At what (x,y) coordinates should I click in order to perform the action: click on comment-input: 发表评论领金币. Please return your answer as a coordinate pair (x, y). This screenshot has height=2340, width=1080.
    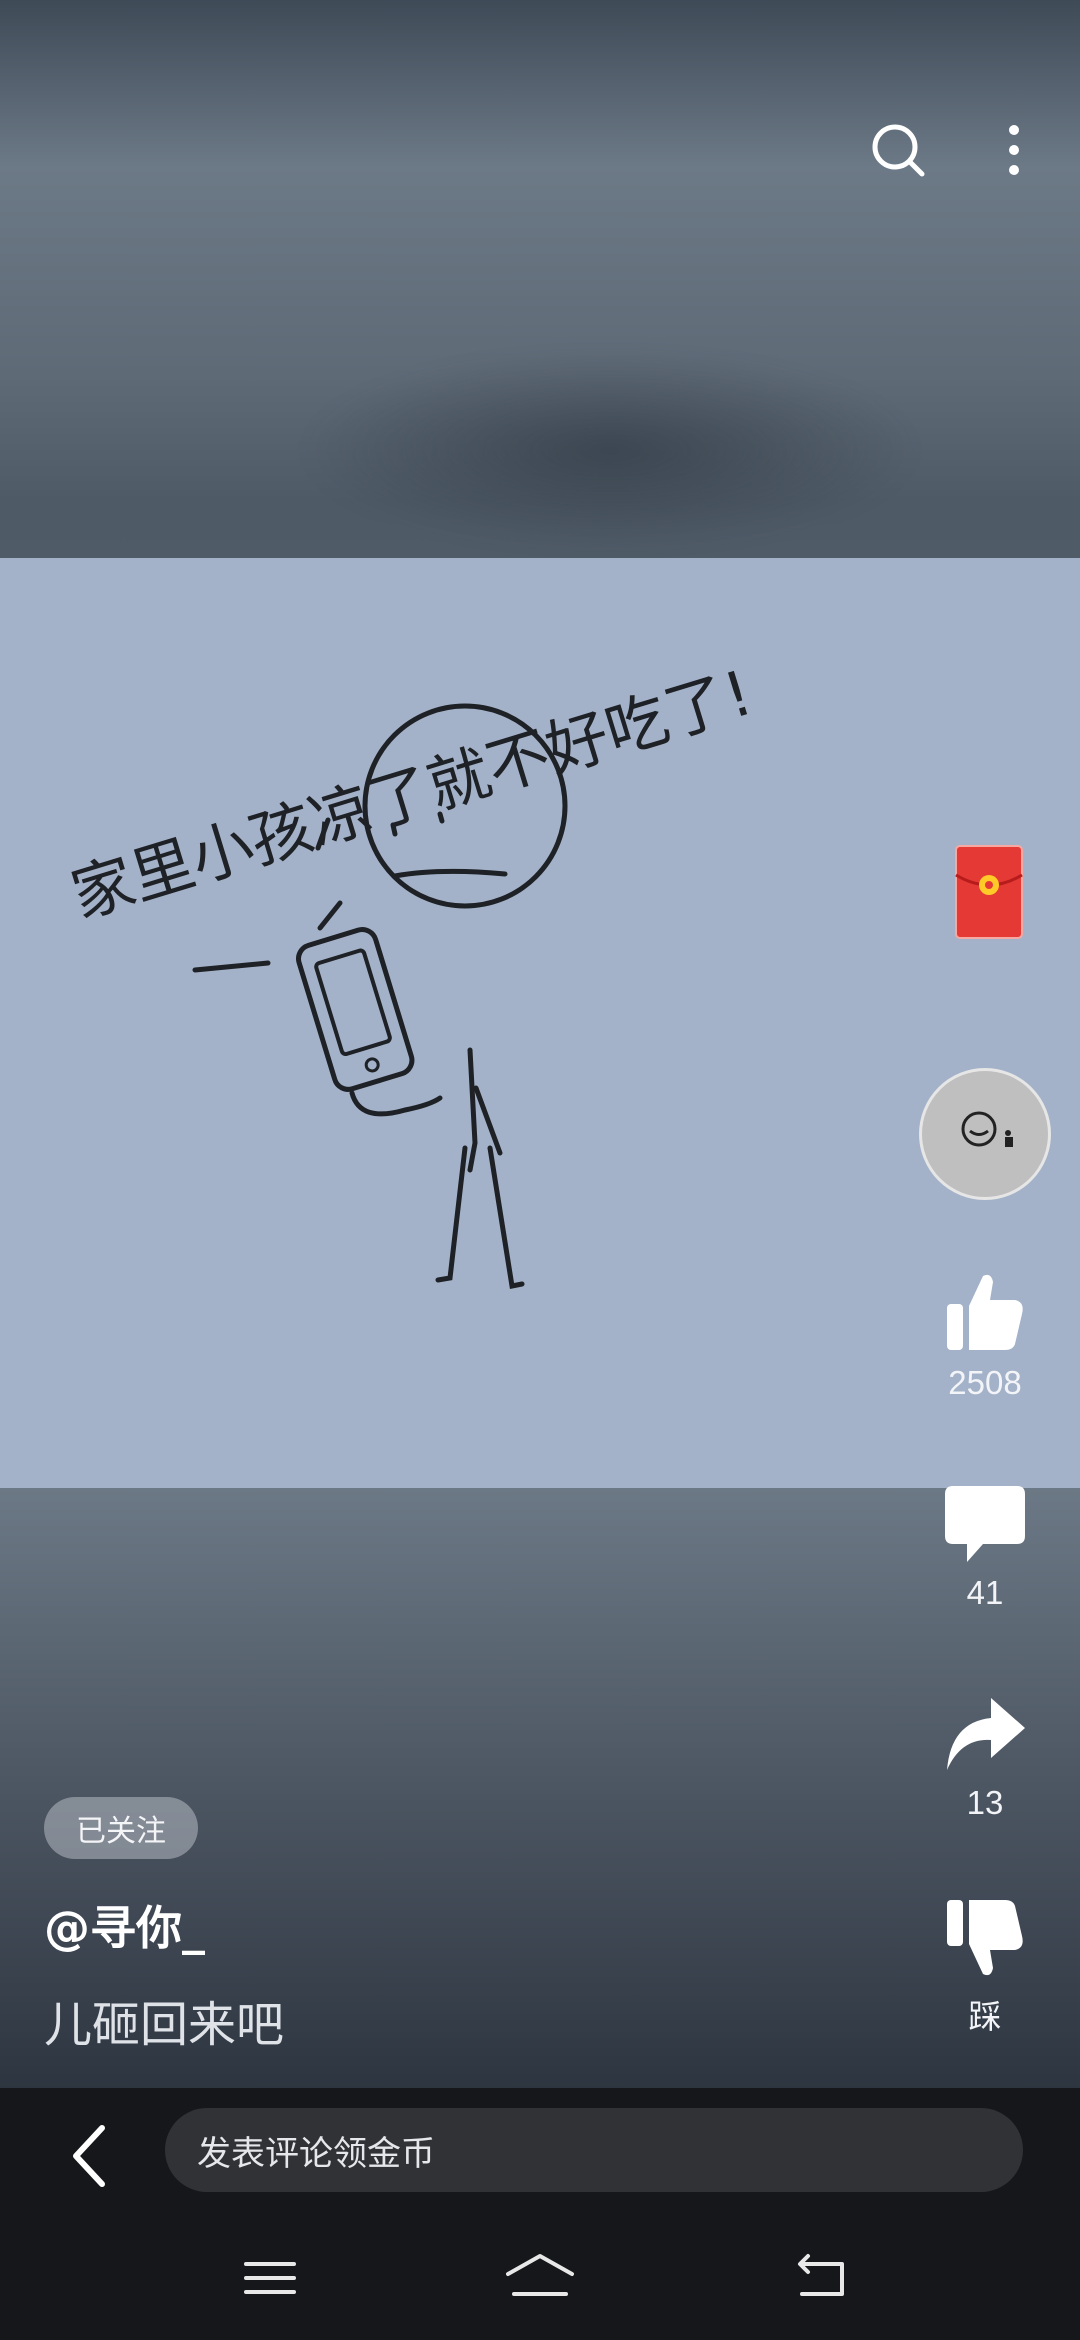
    Looking at the image, I should click on (594, 2150).